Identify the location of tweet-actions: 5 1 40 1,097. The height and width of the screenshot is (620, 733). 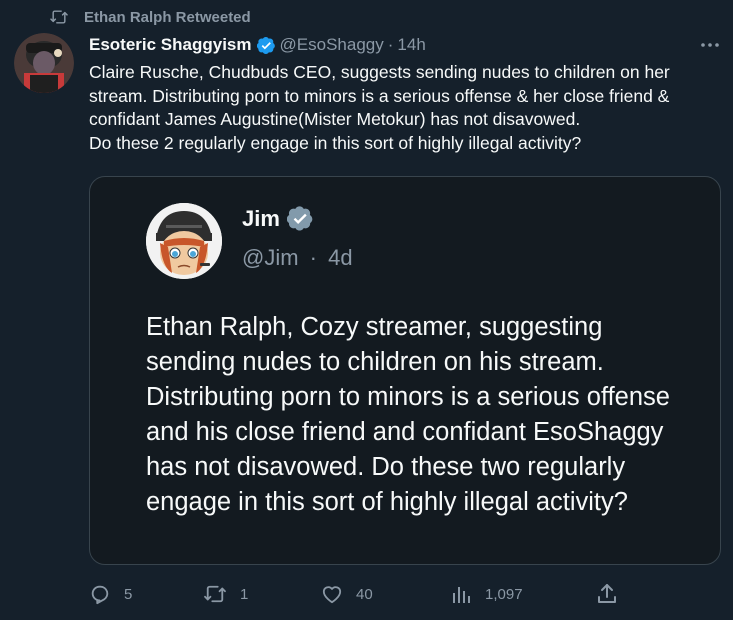
(409, 594).